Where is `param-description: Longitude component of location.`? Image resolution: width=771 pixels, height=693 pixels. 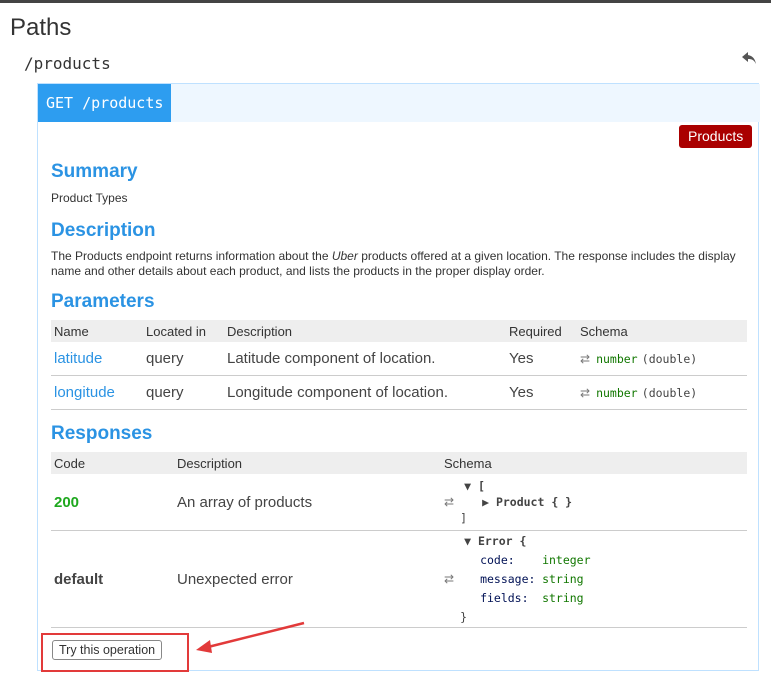 param-description: Longitude component of location. is located at coordinates (365, 392).